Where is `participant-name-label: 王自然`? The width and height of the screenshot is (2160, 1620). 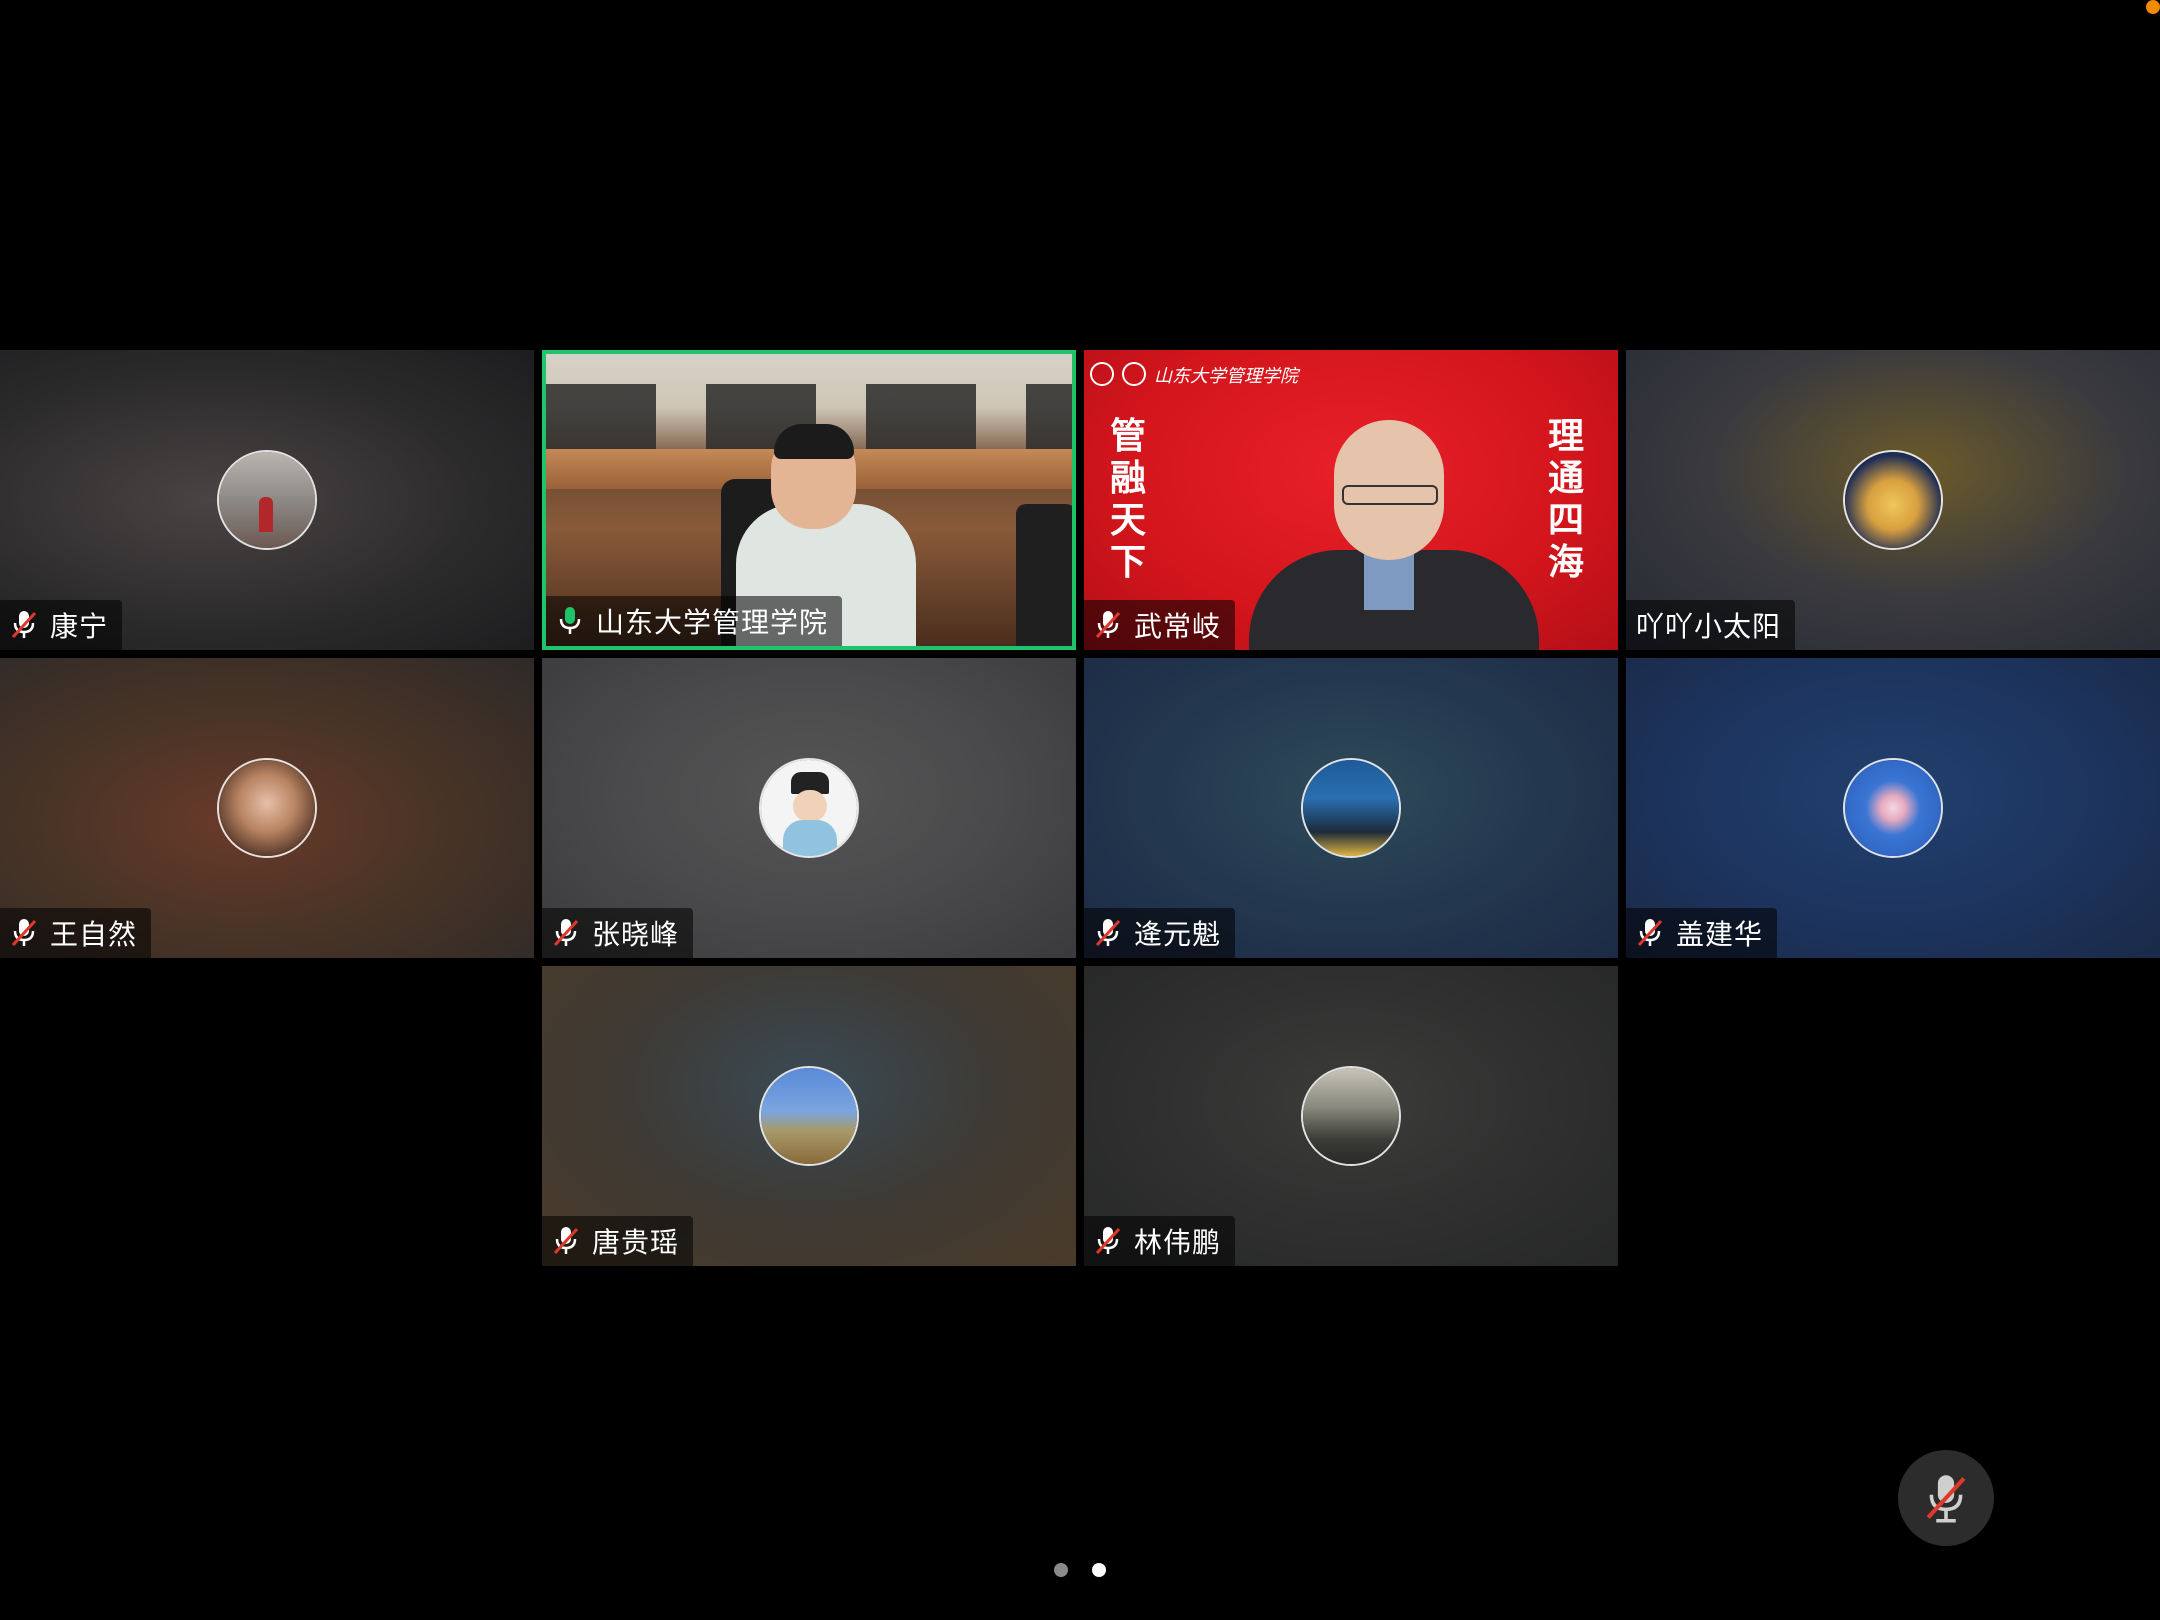 participant-name-label: 王自然 is located at coordinates (76, 933).